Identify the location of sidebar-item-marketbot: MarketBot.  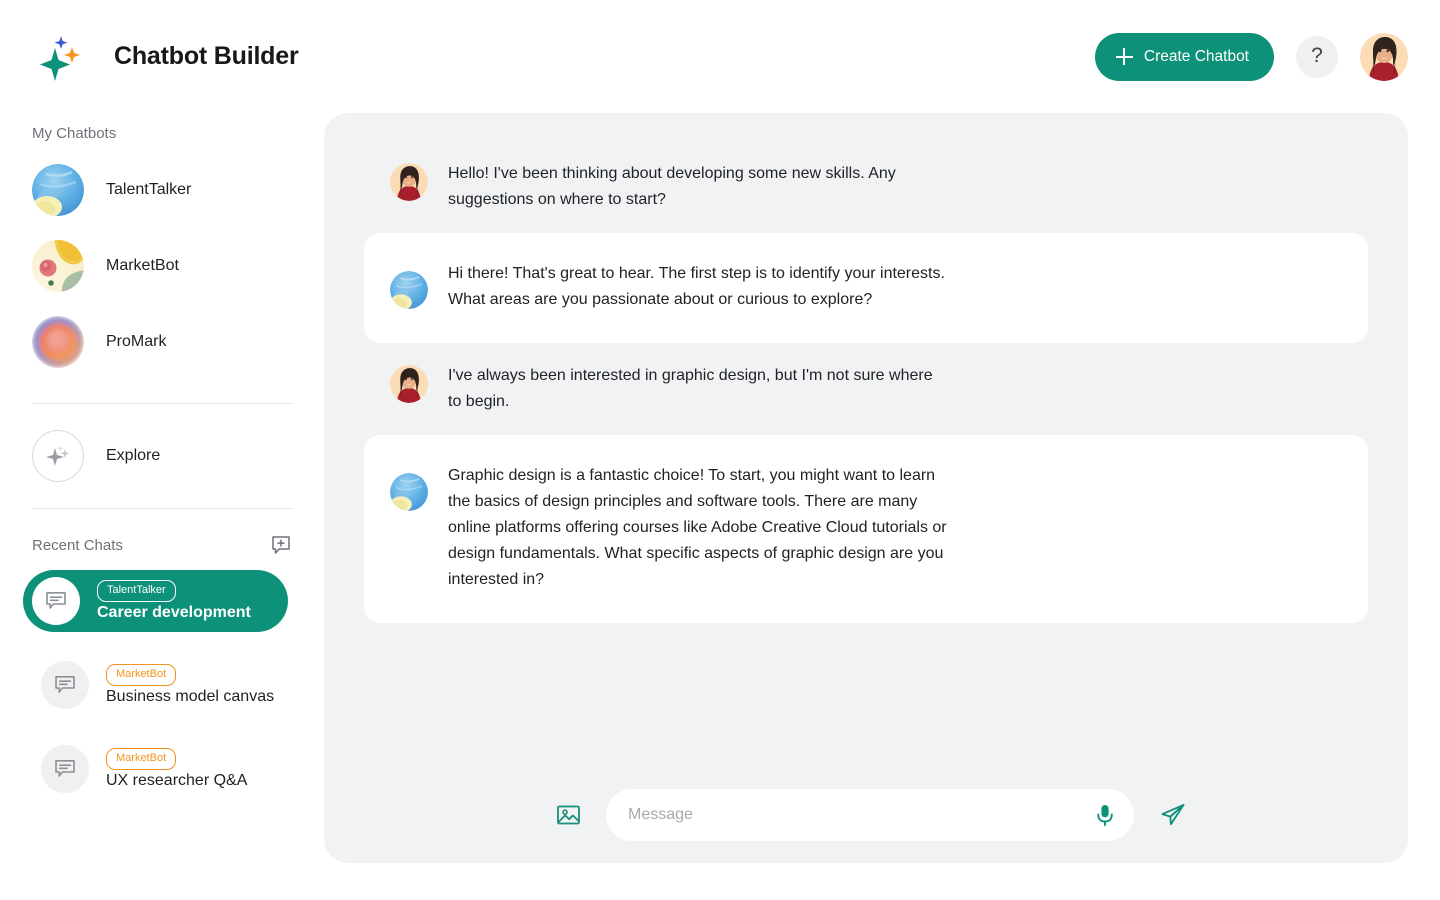
(162, 266).